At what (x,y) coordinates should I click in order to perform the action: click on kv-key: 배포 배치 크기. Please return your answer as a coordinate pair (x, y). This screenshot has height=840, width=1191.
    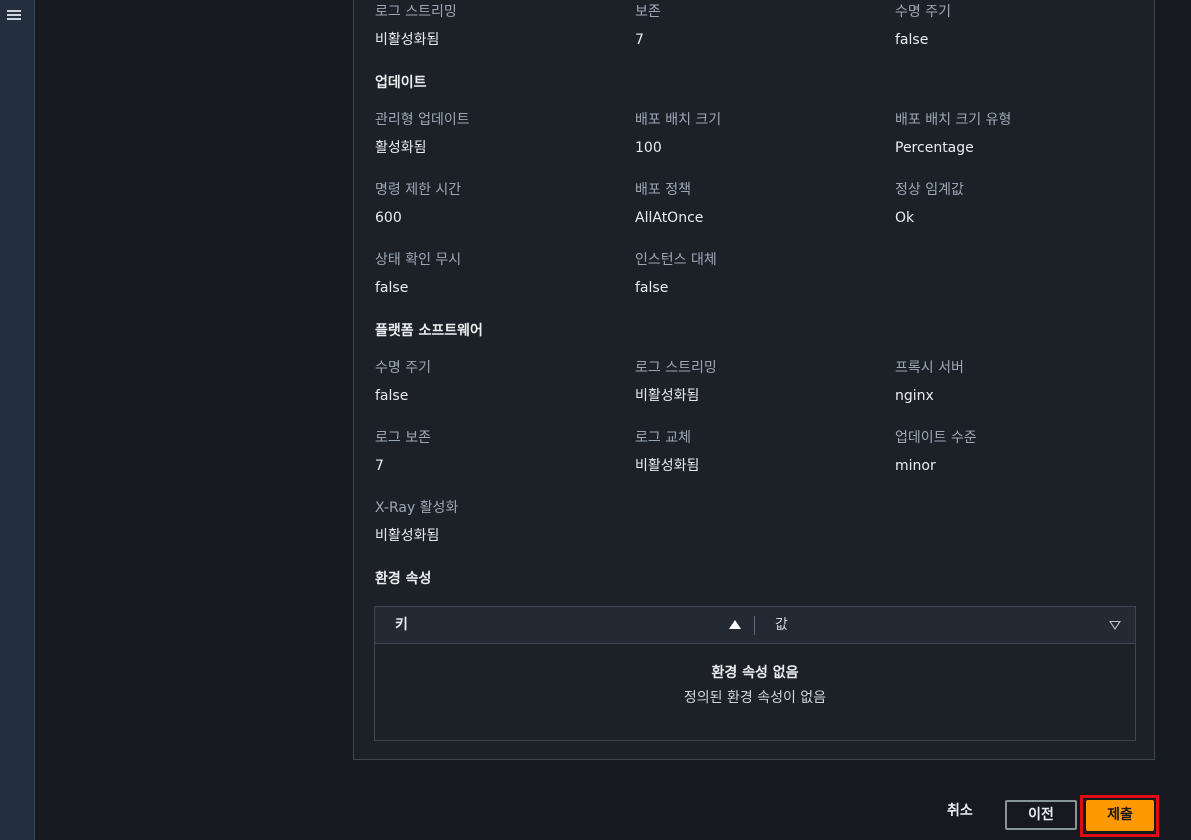
    Looking at the image, I should click on (678, 120).